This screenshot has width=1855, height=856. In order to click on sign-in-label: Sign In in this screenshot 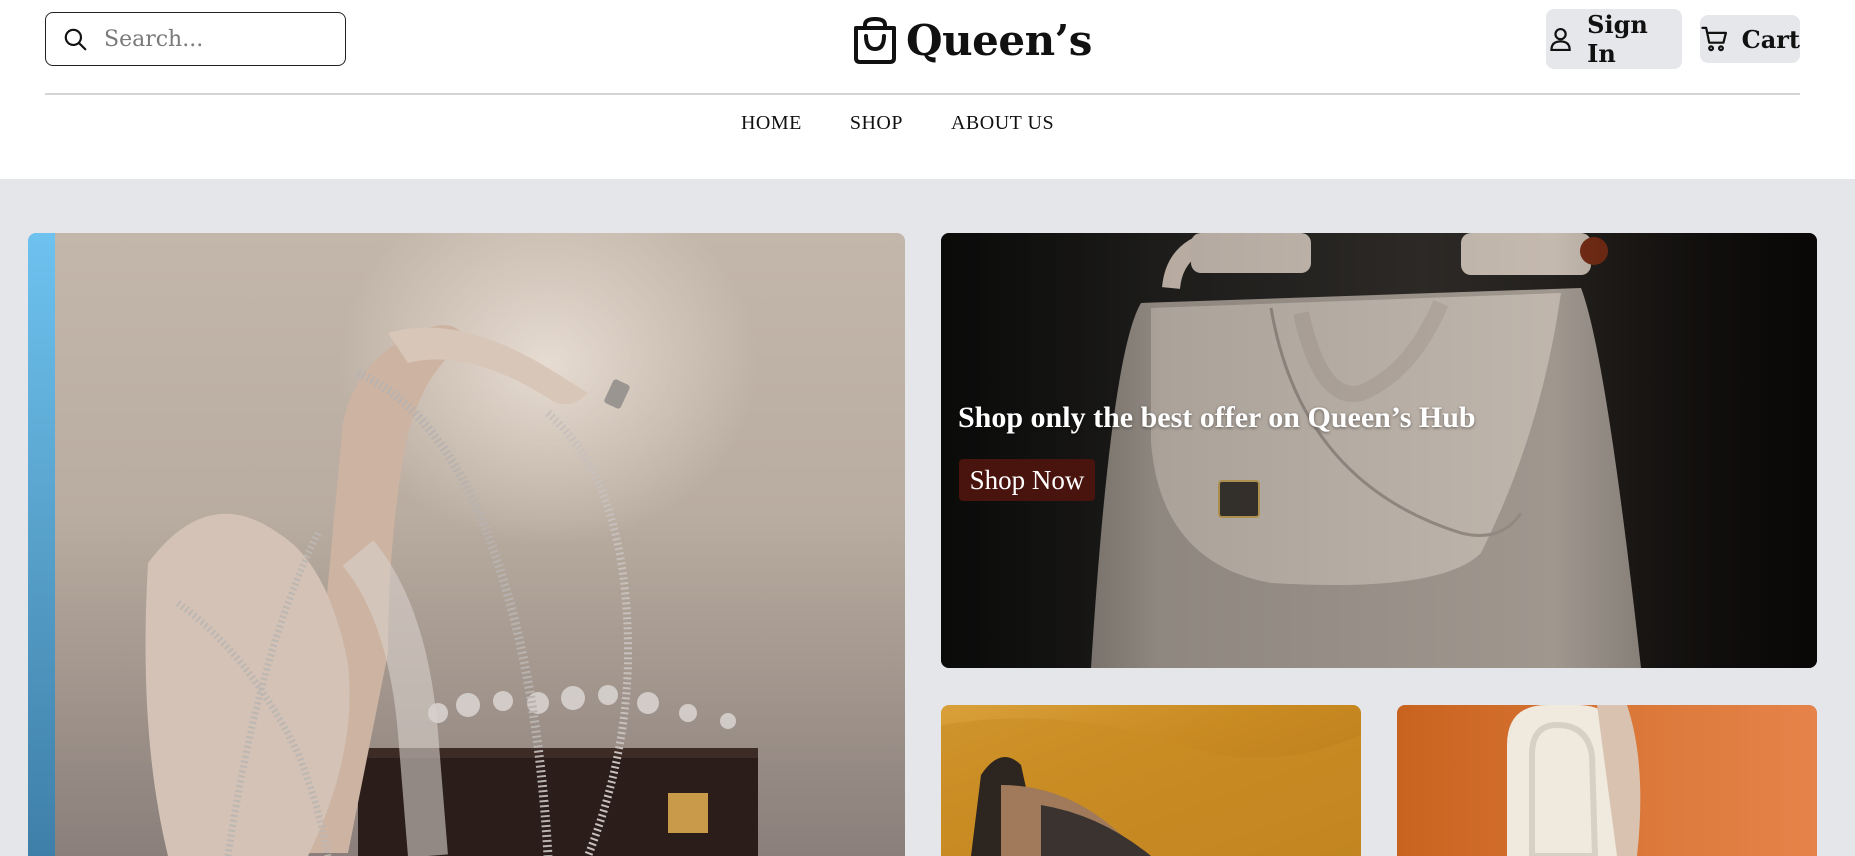, I will do `click(1617, 39)`.